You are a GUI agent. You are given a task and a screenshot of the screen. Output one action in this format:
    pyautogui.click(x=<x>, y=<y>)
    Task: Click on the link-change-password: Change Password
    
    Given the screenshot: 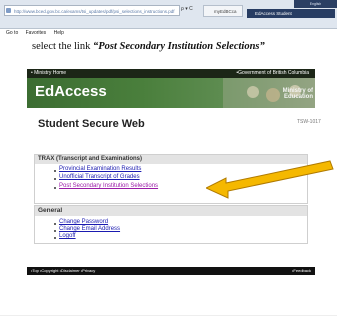 What is the action you would take?
    pyautogui.click(x=83, y=222)
    